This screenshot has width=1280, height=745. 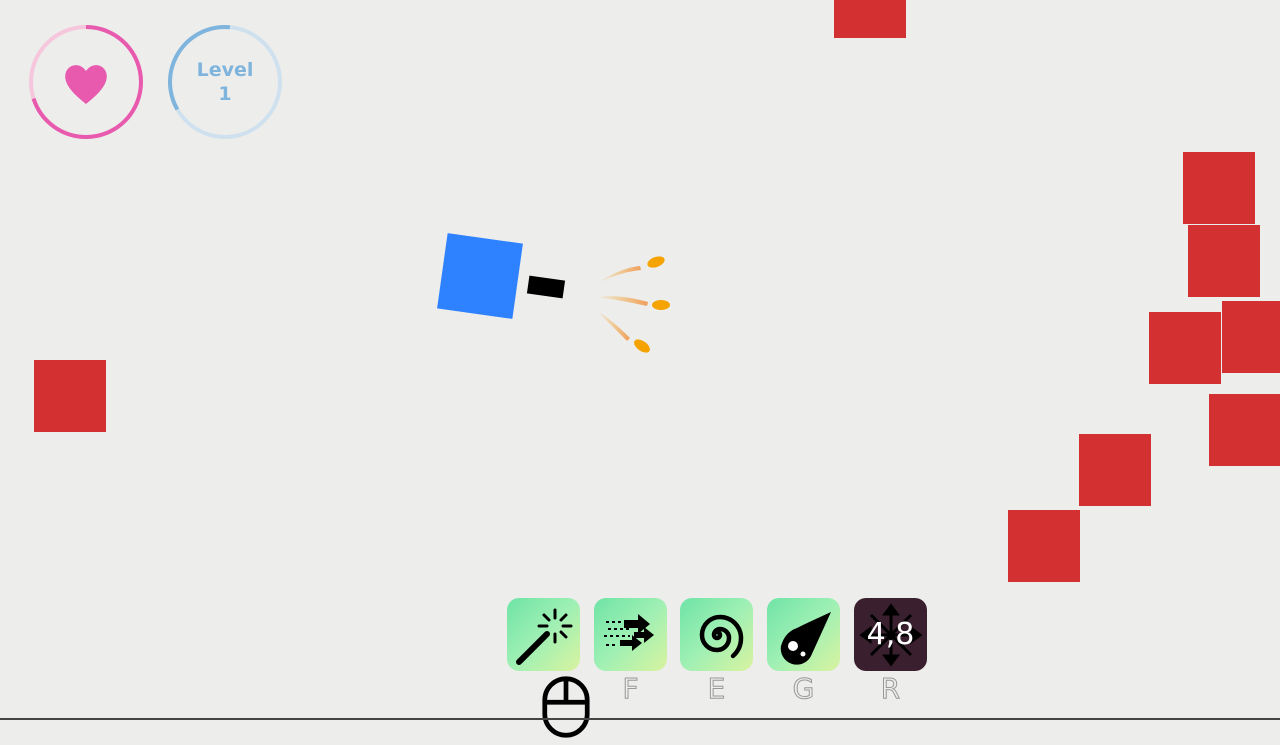 I want to click on ability-magic-wand, so click(x=548, y=668).